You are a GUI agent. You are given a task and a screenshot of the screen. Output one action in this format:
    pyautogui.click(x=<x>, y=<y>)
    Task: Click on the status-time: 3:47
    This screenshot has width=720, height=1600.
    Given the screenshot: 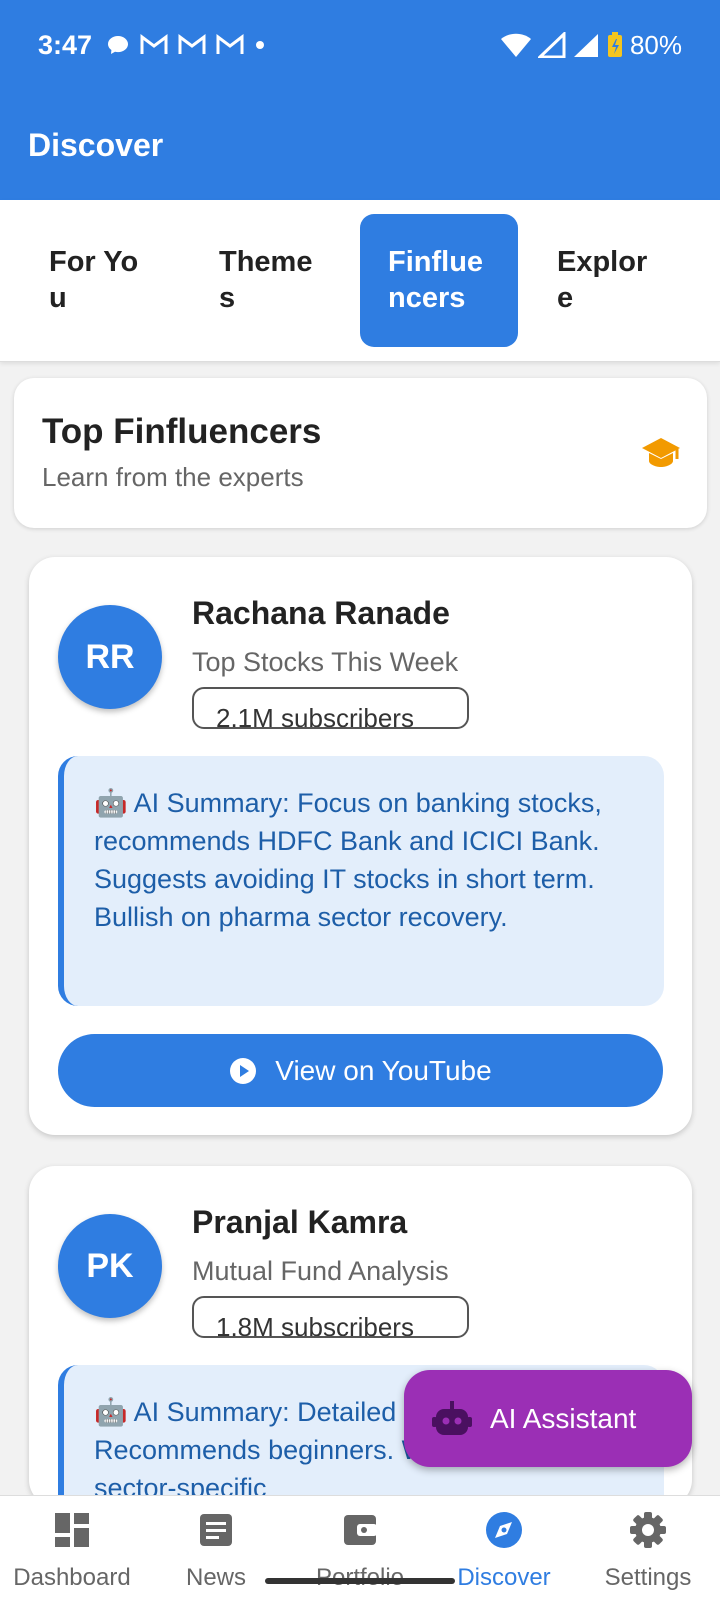 What is the action you would take?
    pyautogui.click(x=65, y=44)
    